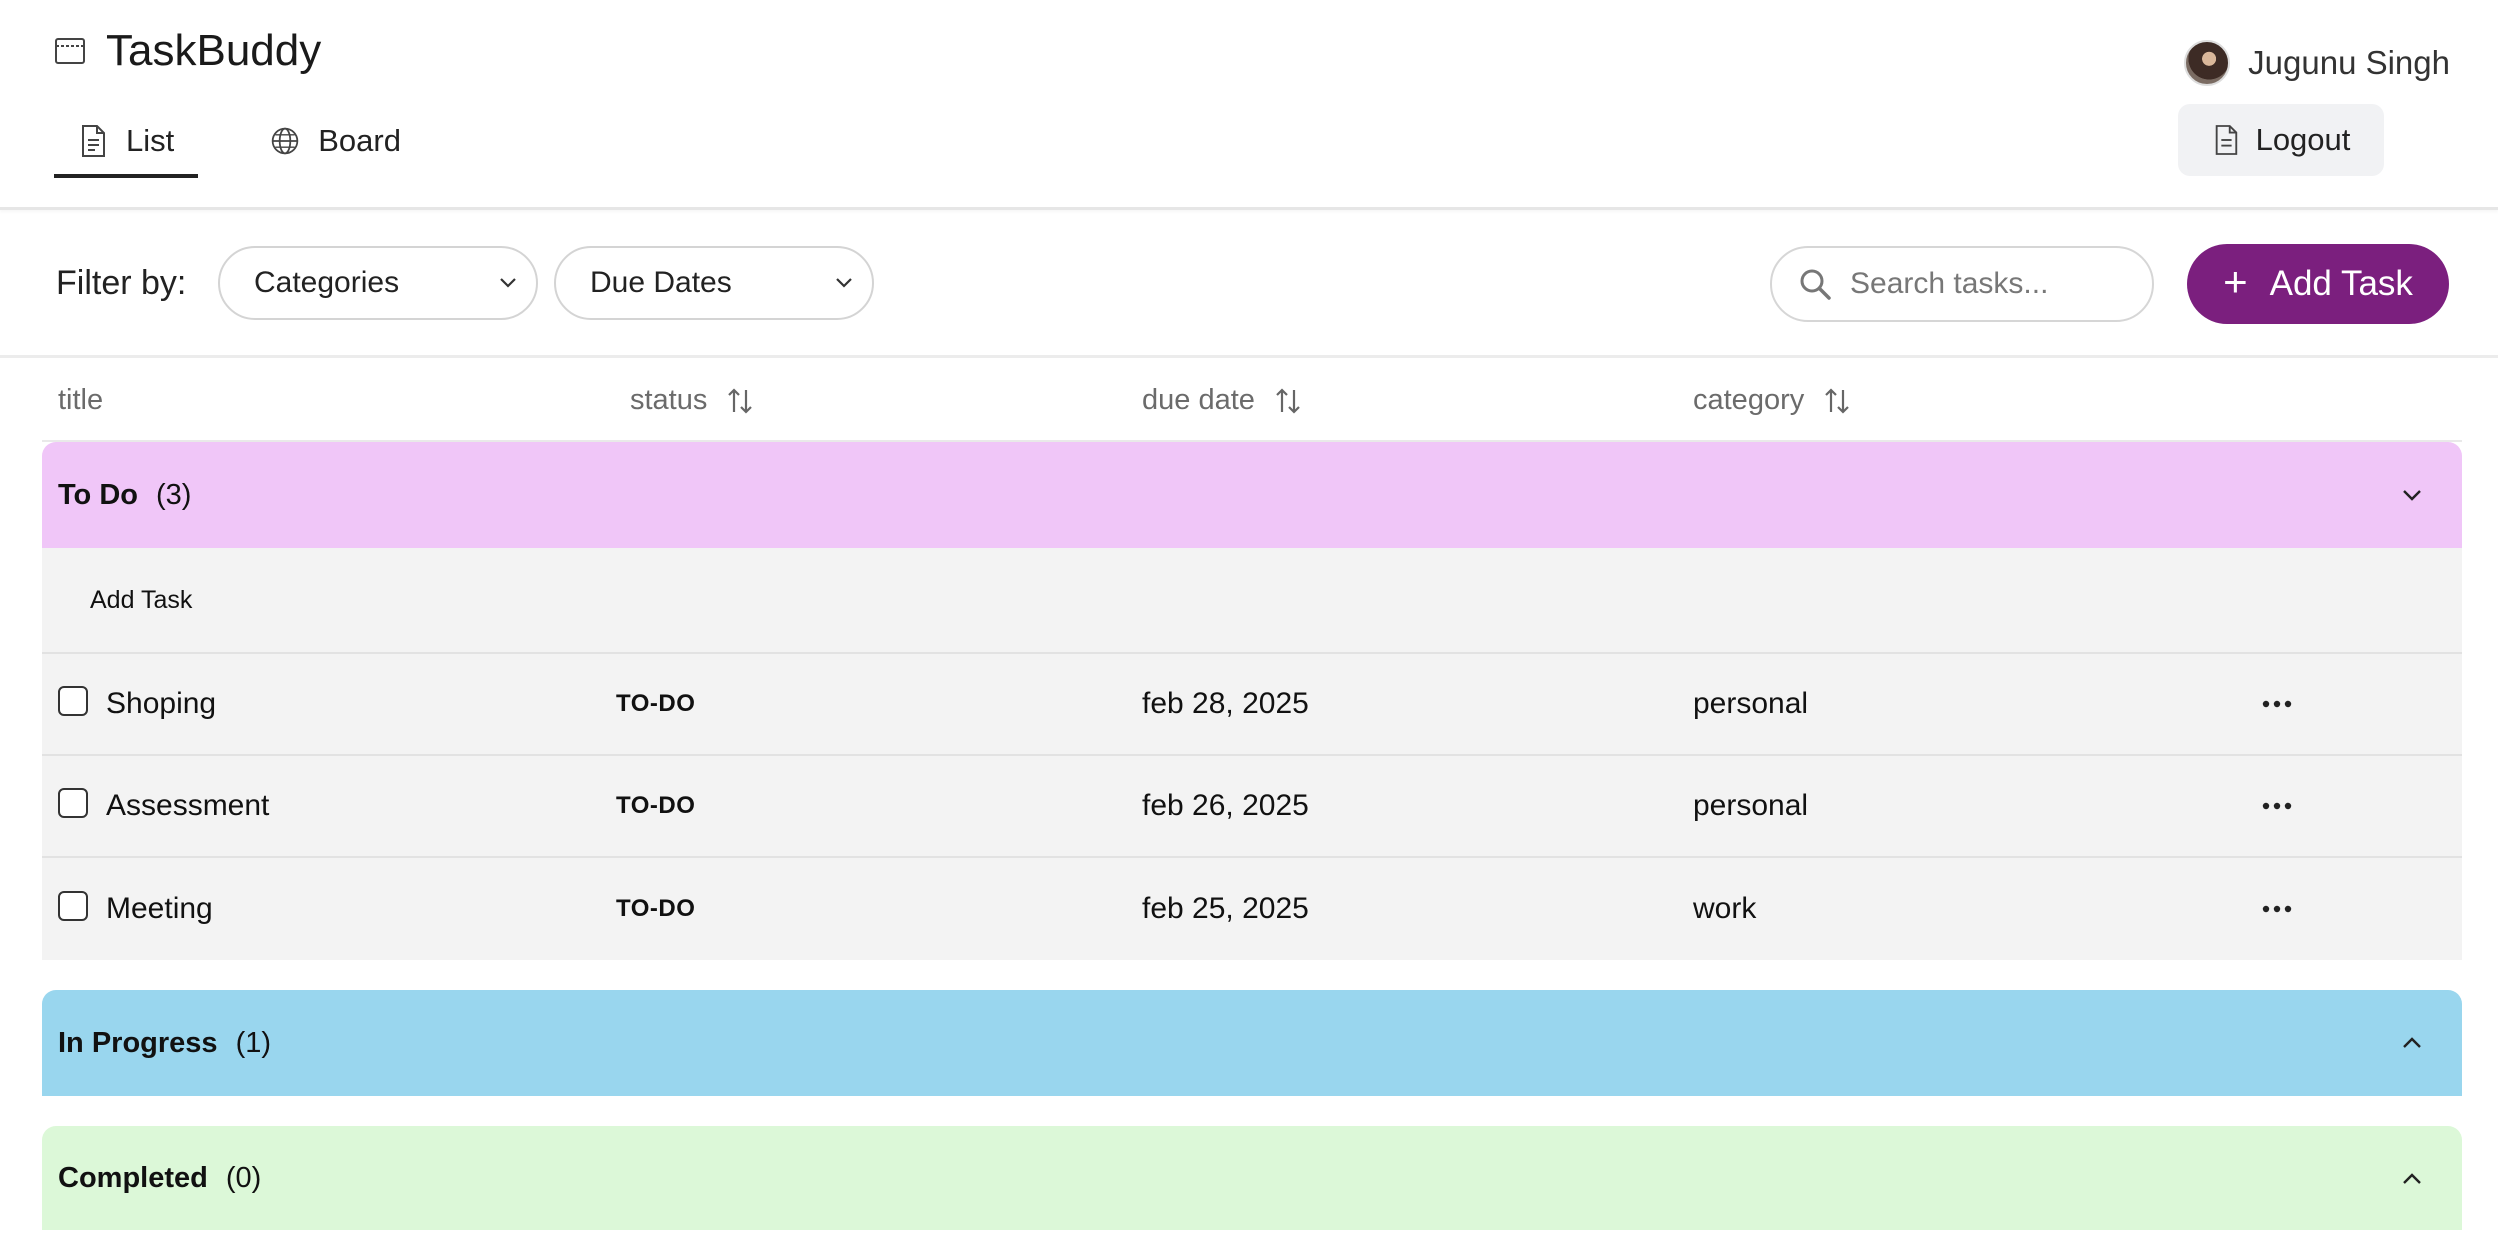 The width and height of the screenshot is (2498, 1260). Describe the element at coordinates (2341, 283) in the screenshot. I see `add-task-label: Add Task` at that location.